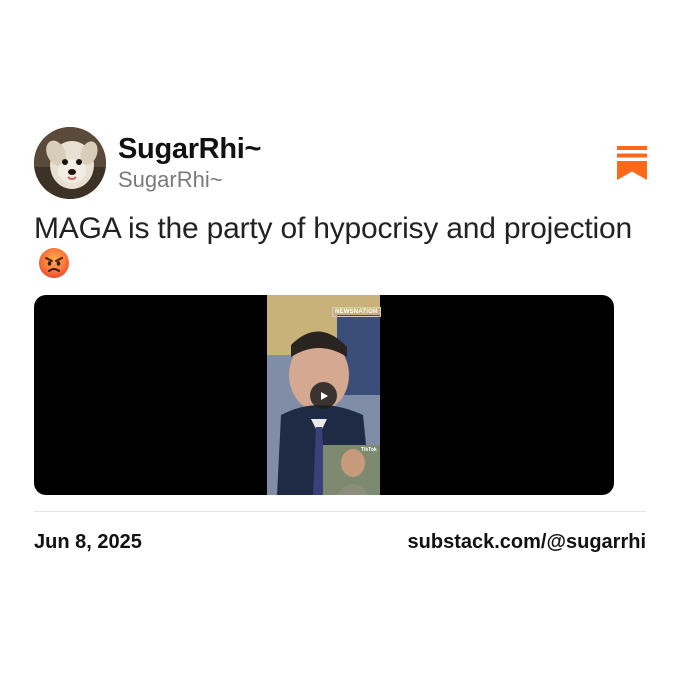  I want to click on post-date: Jun 8, 2025, so click(88, 542).